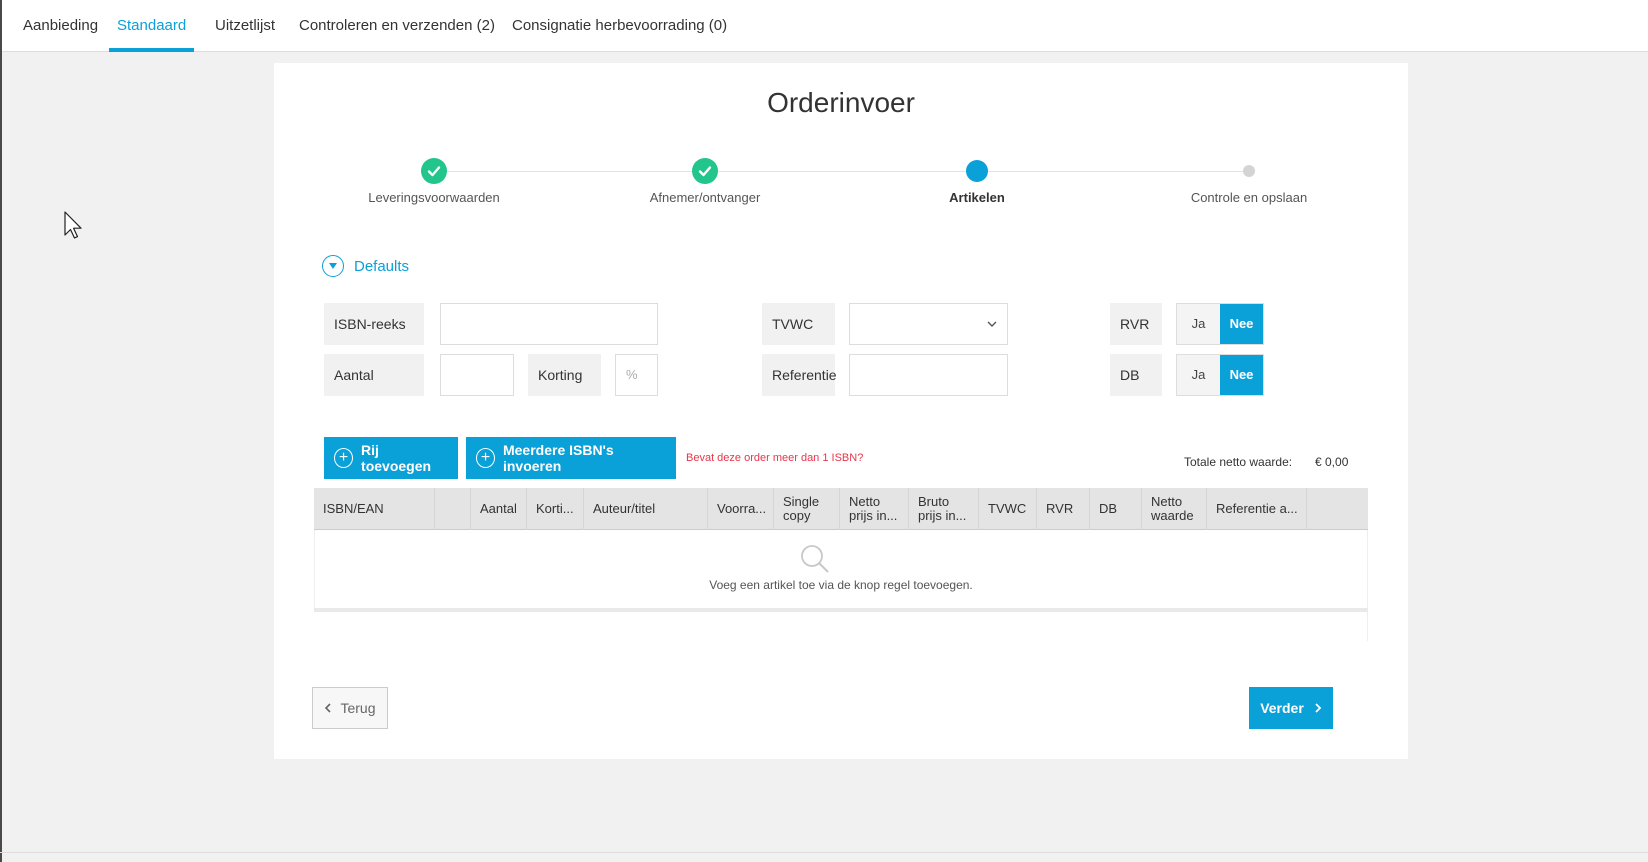 The height and width of the screenshot is (862, 1648). I want to click on db-nee-option: Nee, so click(1241, 375).